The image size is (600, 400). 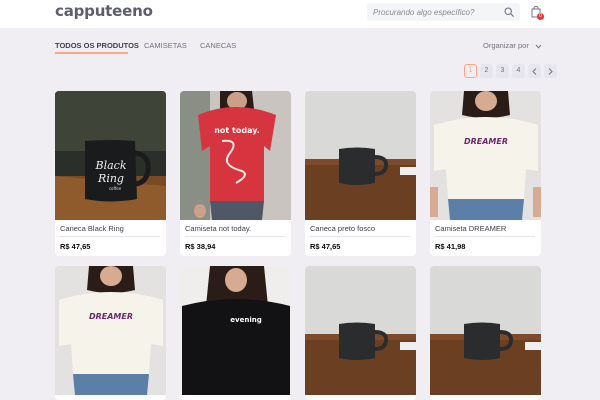 What do you see at coordinates (97, 45) in the screenshot?
I see `tab-all-products: Todos os produtos` at bounding box center [97, 45].